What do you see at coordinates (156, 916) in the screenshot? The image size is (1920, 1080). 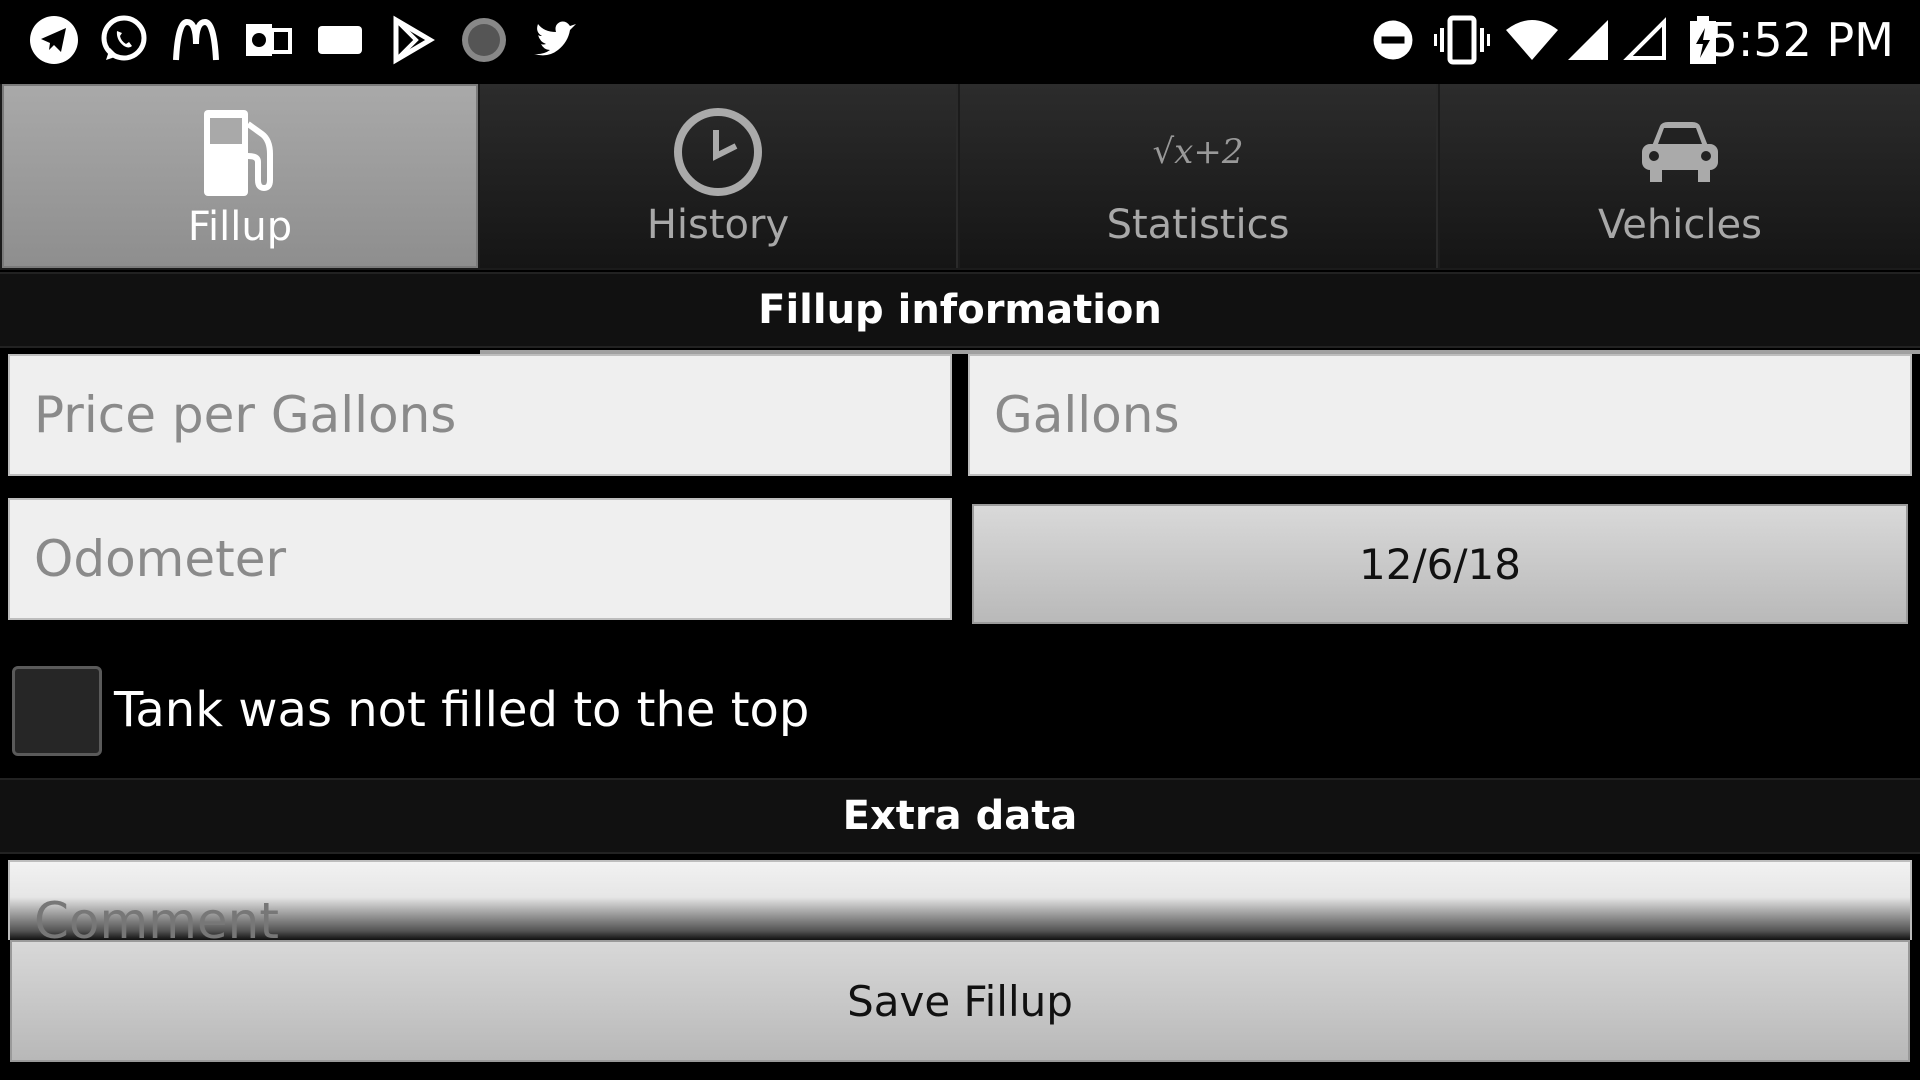 I see `comment-placeholder: Comment` at bounding box center [156, 916].